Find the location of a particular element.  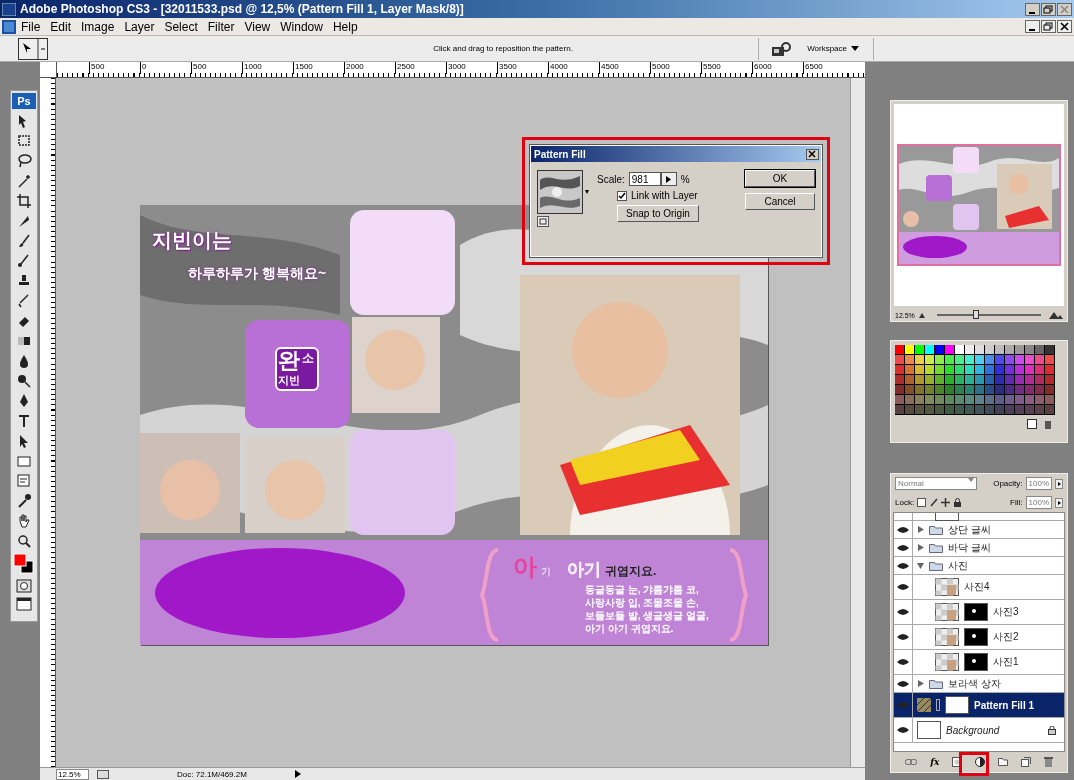

slider-thumb is located at coordinates (976, 314).